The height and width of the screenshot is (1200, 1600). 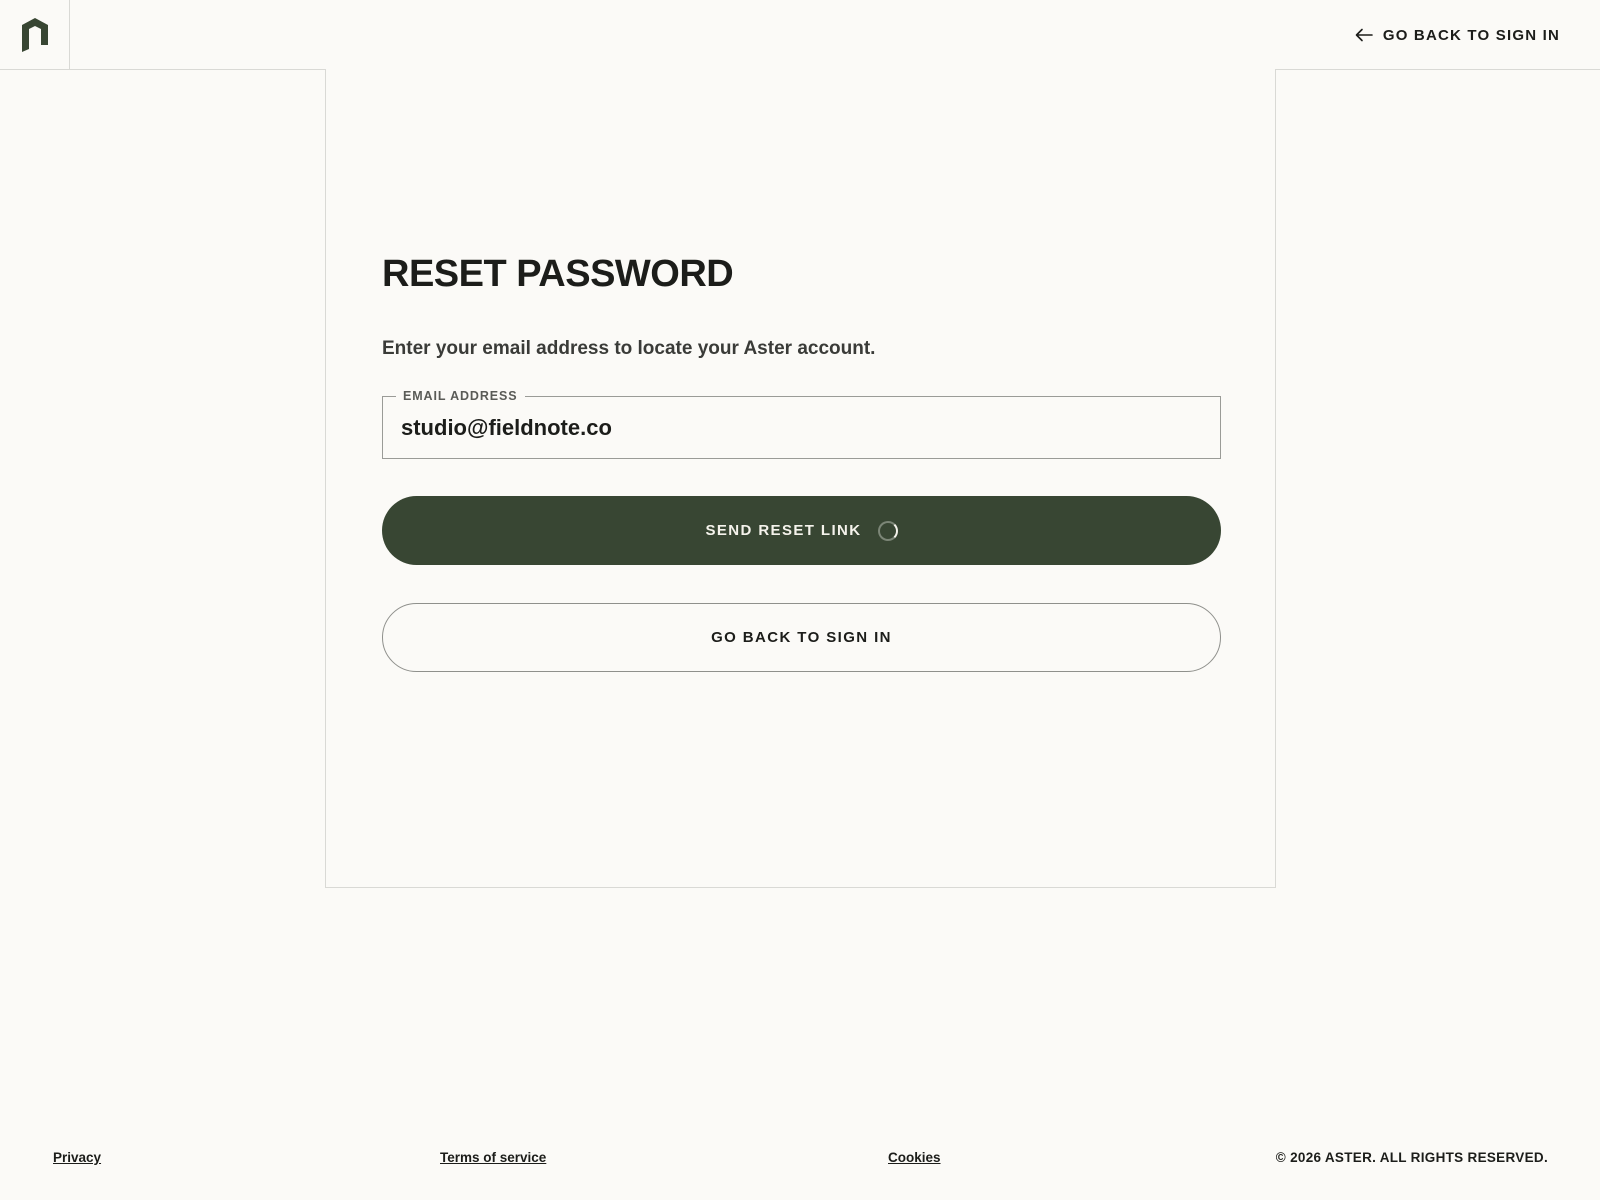 What do you see at coordinates (1411, 1157) in the screenshot?
I see `copyright-text: © 2026 ASTER. ALL RIGHTS RESERVED.` at bounding box center [1411, 1157].